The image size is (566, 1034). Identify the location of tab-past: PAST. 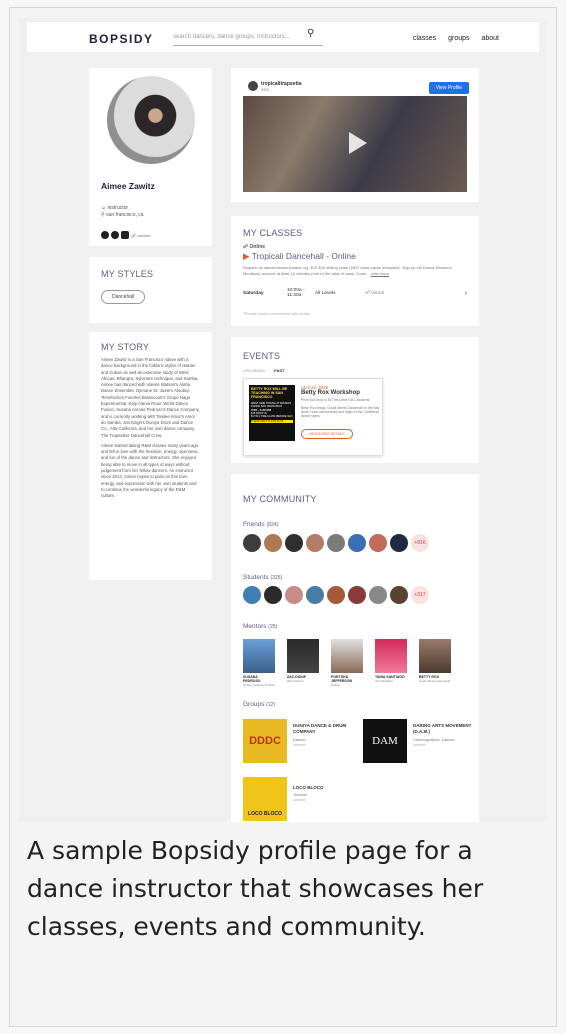
(279, 370).